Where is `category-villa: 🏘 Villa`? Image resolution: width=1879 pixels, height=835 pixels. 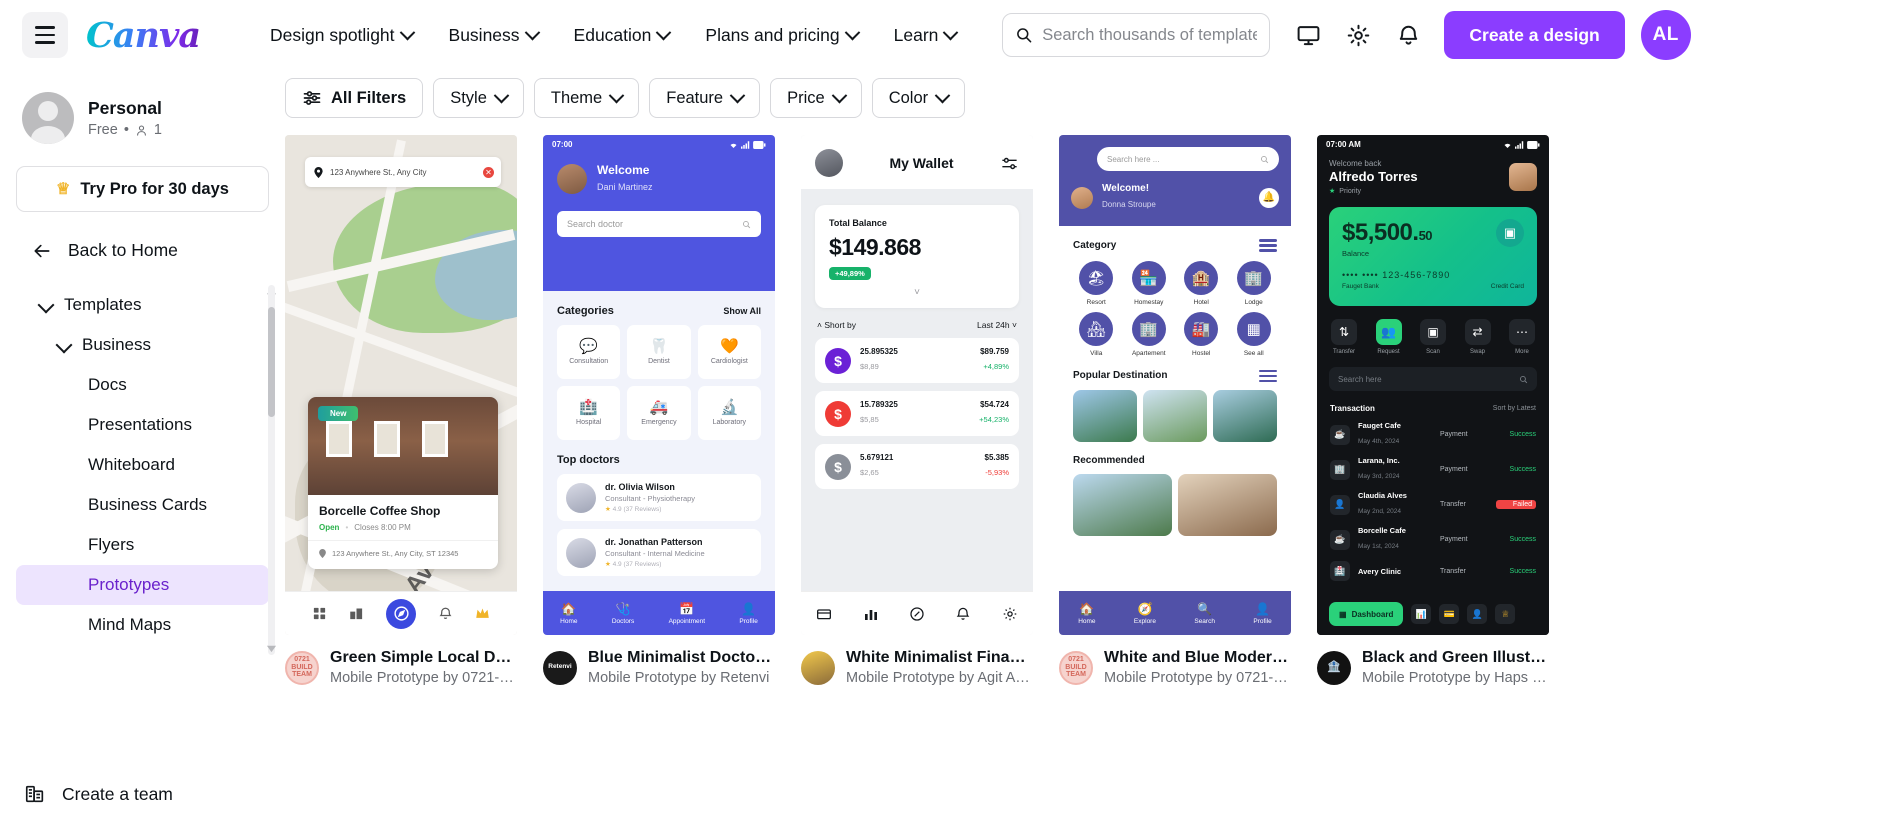
category-villa: 🏘 Villa is located at coordinates (1096, 334).